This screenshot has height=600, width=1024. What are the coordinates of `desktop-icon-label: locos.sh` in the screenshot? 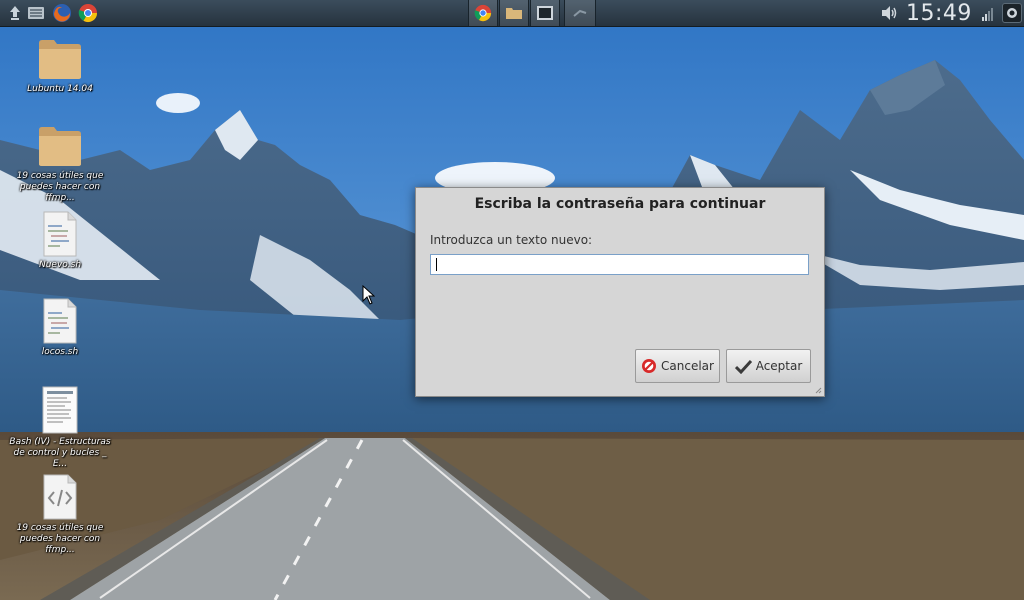 It's located at (60, 352).